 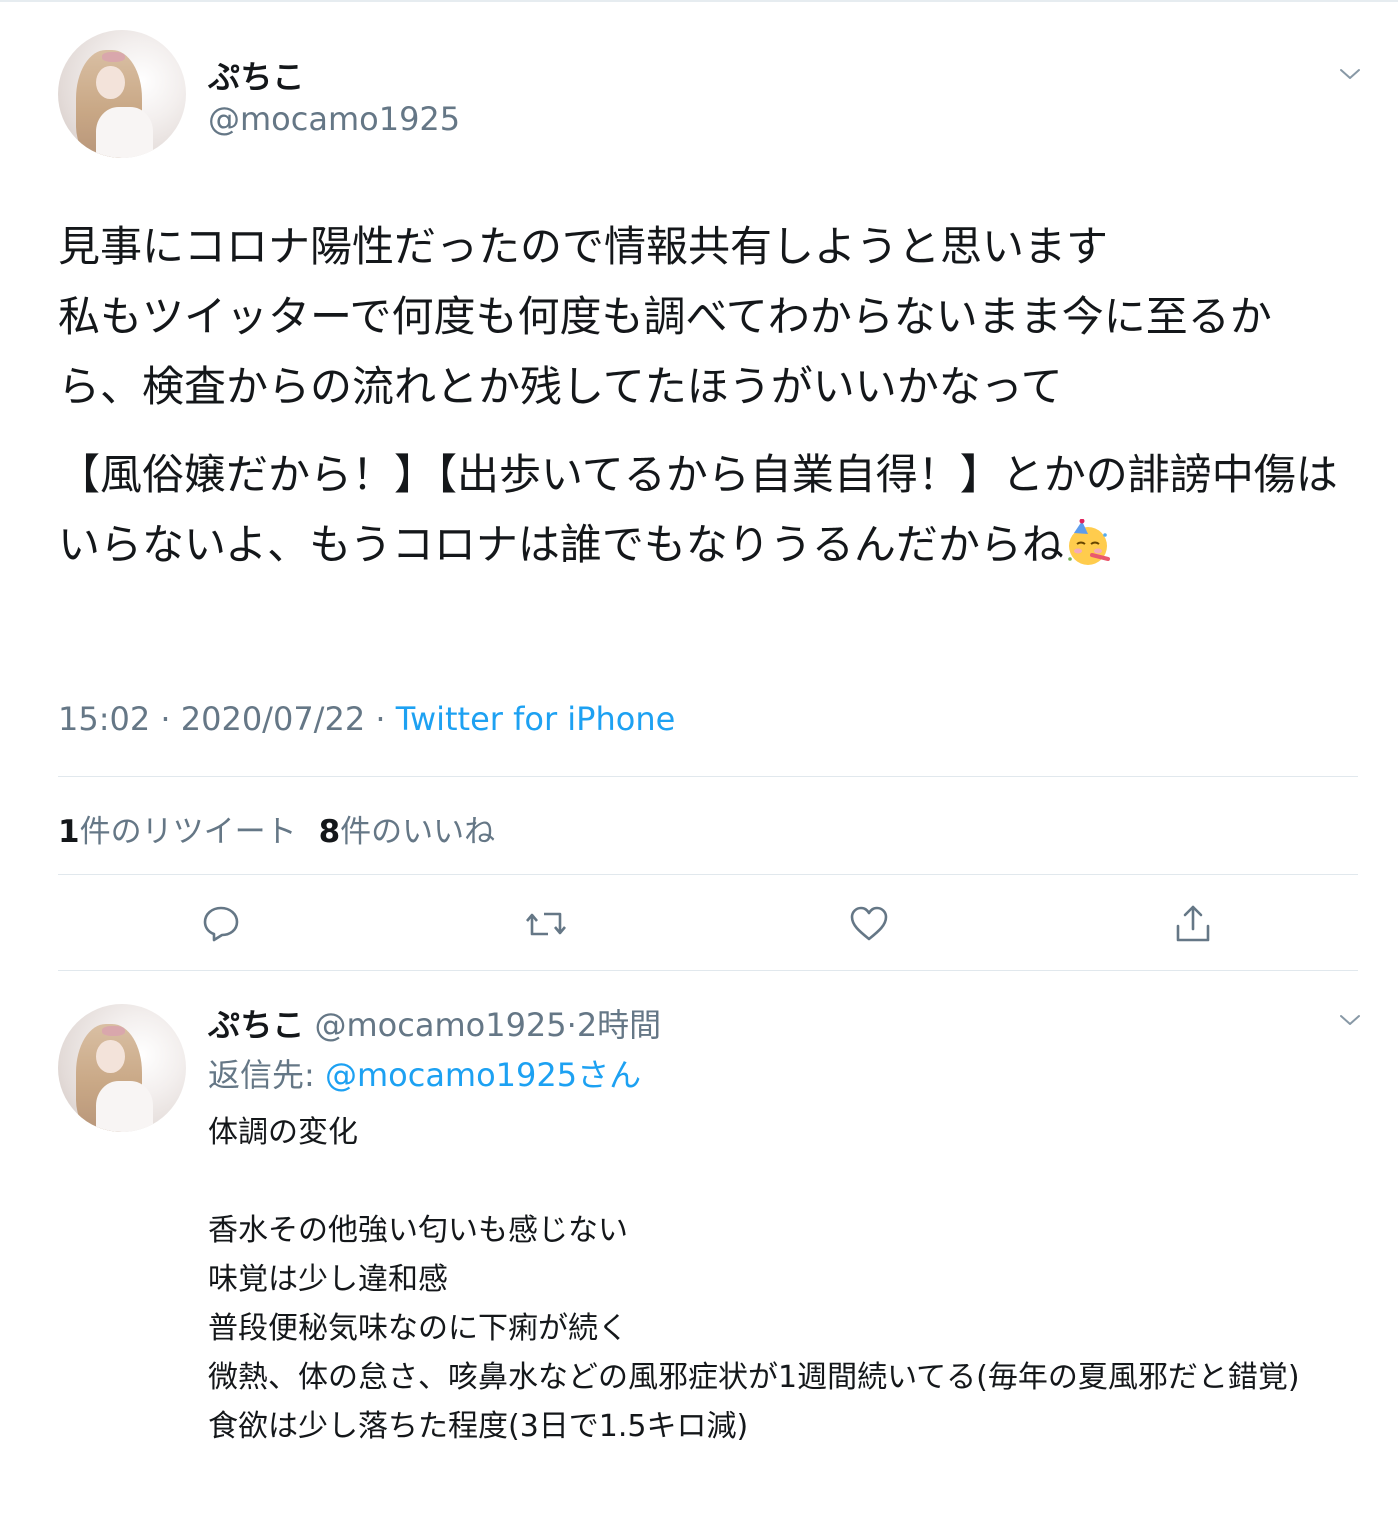 I want to click on top-divider, so click(x=699, y=1).